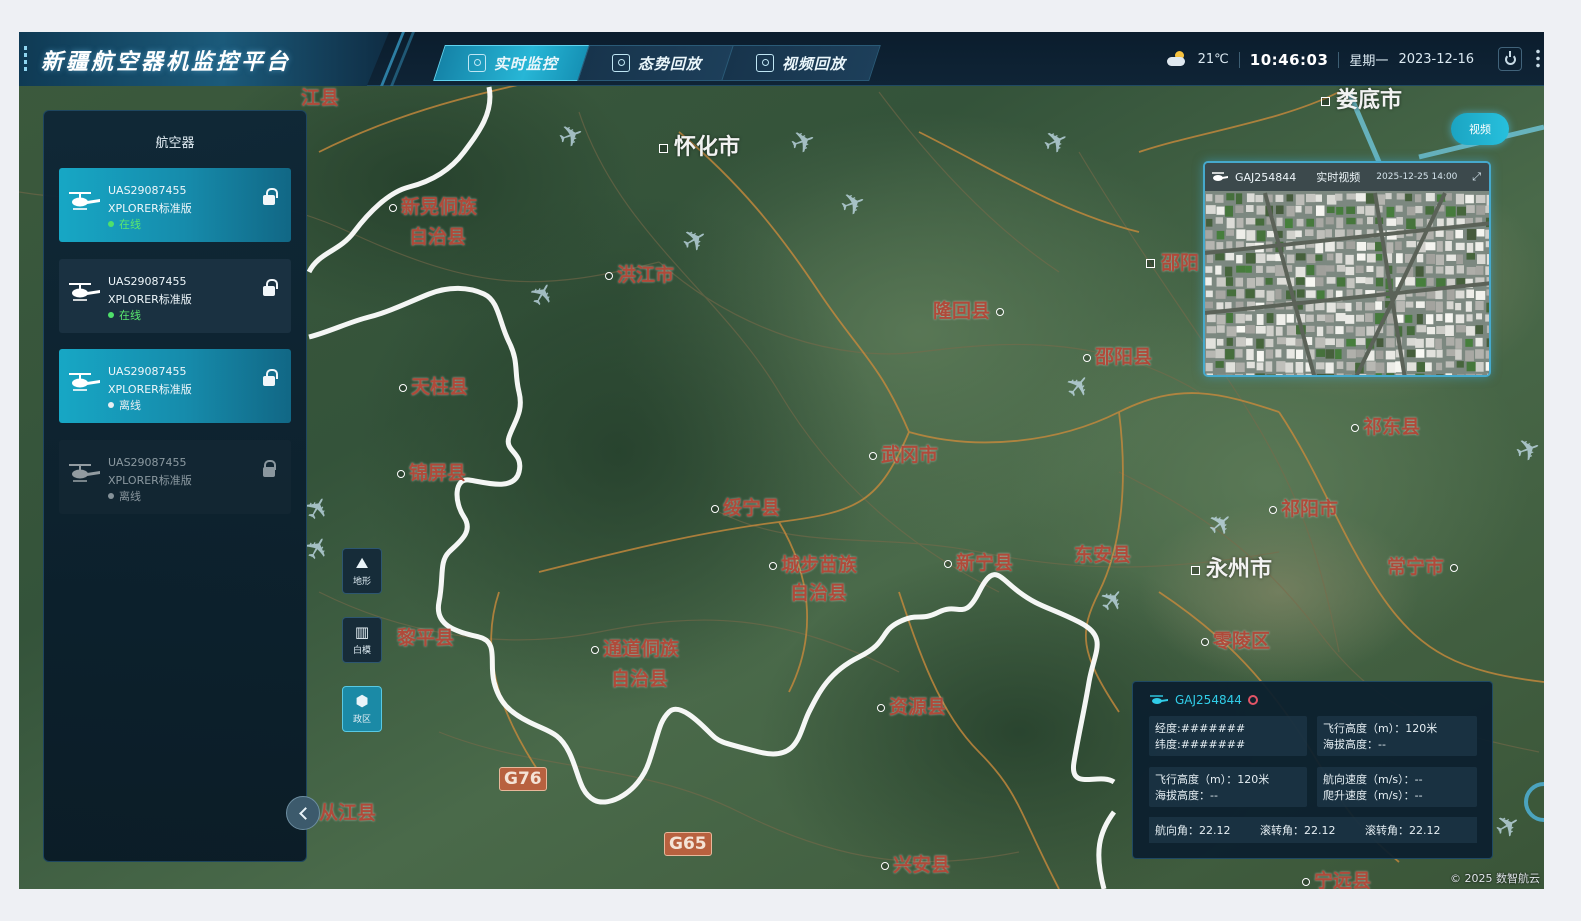 This screenshot has height=921, width=1581. Describe the element at coordinates (1177, 58) in the screenshot. I see `partly-cloudy-icon` at that location.